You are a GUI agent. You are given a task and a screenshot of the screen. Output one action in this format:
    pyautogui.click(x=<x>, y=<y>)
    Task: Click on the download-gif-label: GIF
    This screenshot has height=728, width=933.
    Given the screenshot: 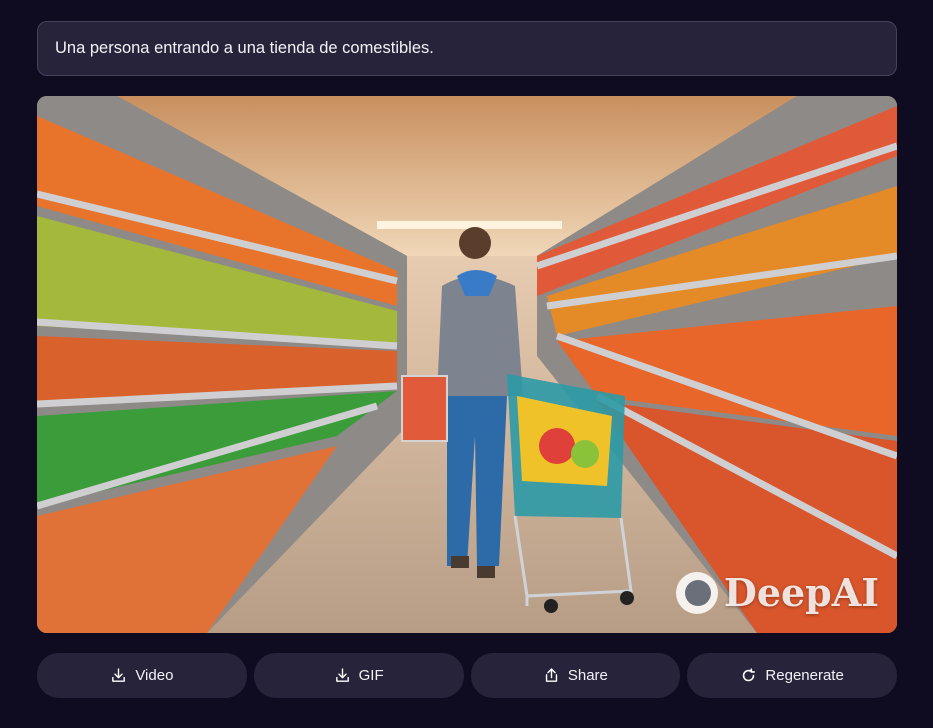 What is the action you would take?
    pyautogui.click(x=371, y=675)
    